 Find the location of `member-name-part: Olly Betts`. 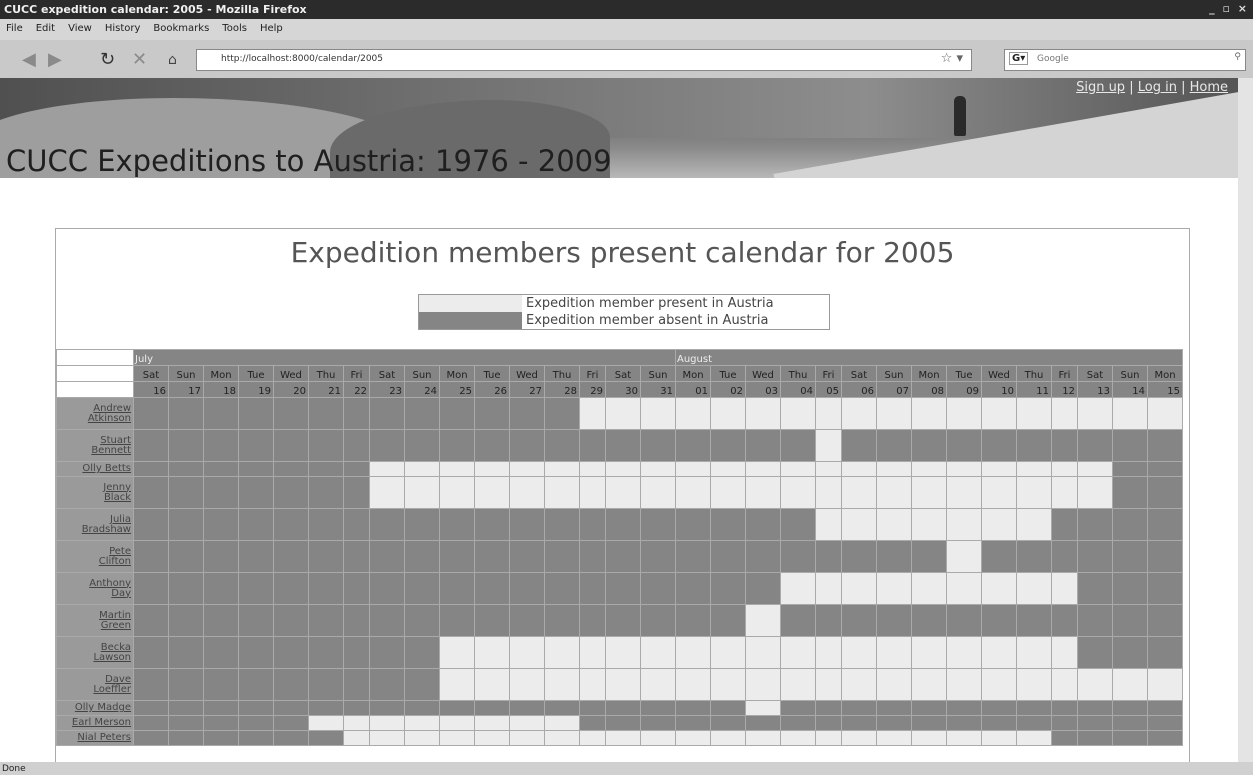

member-name-part: Olly Betts is located at coordinates (94, 469).